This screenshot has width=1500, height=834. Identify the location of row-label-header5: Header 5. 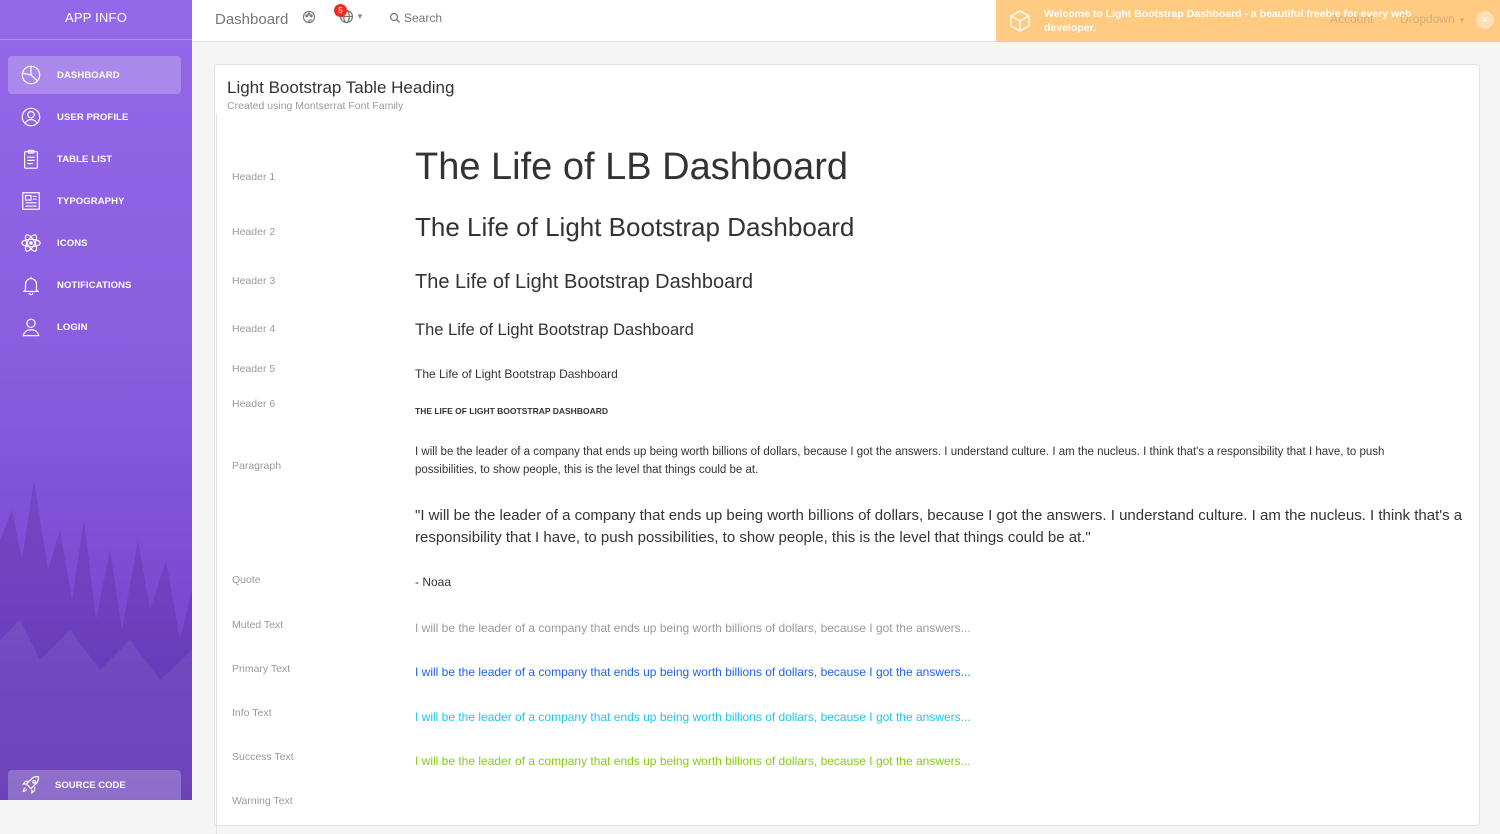
(254, 369).